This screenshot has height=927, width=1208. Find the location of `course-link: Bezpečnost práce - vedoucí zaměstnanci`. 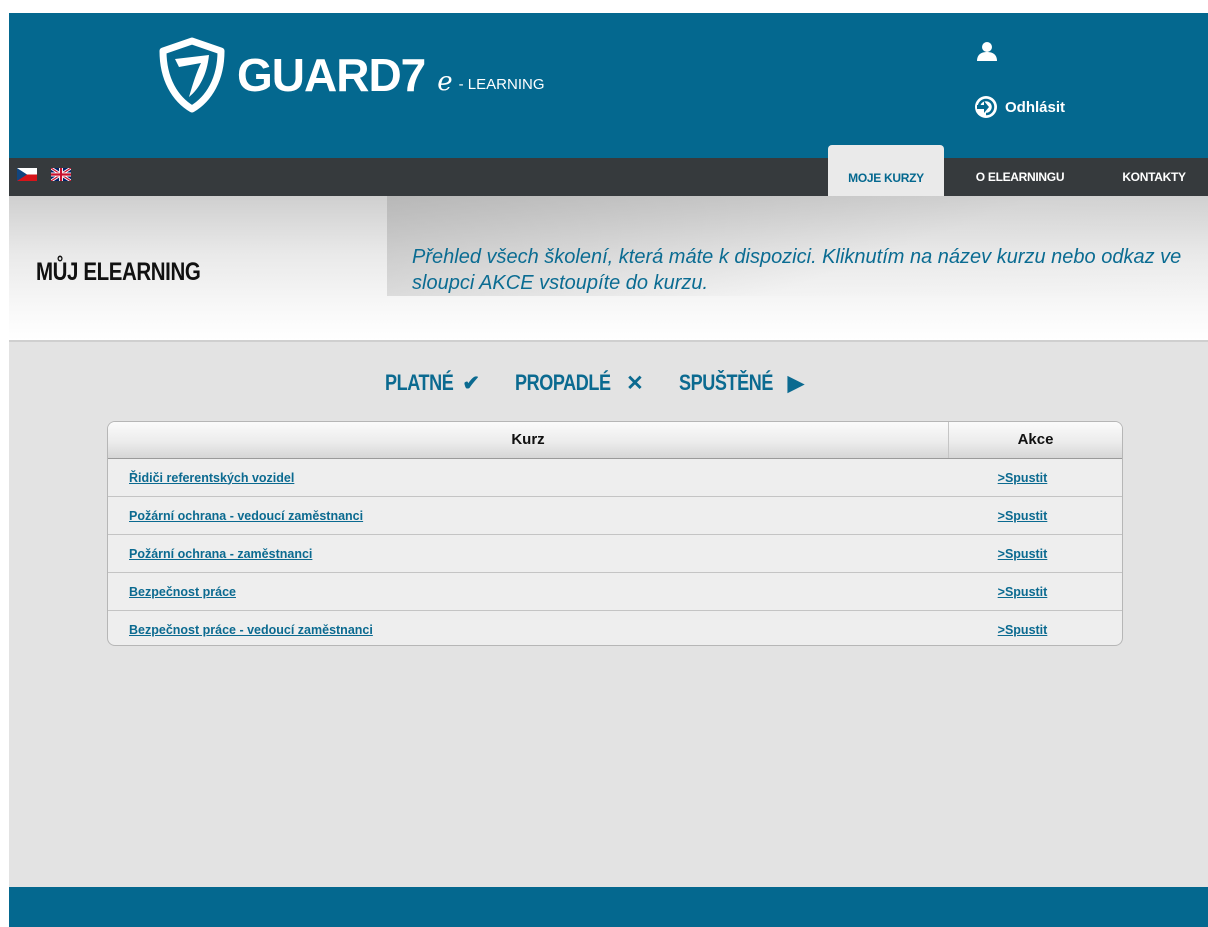

course-link: Bezpečnost práce - vedoucí zaměstnanci is located at coordinates (251, 630).